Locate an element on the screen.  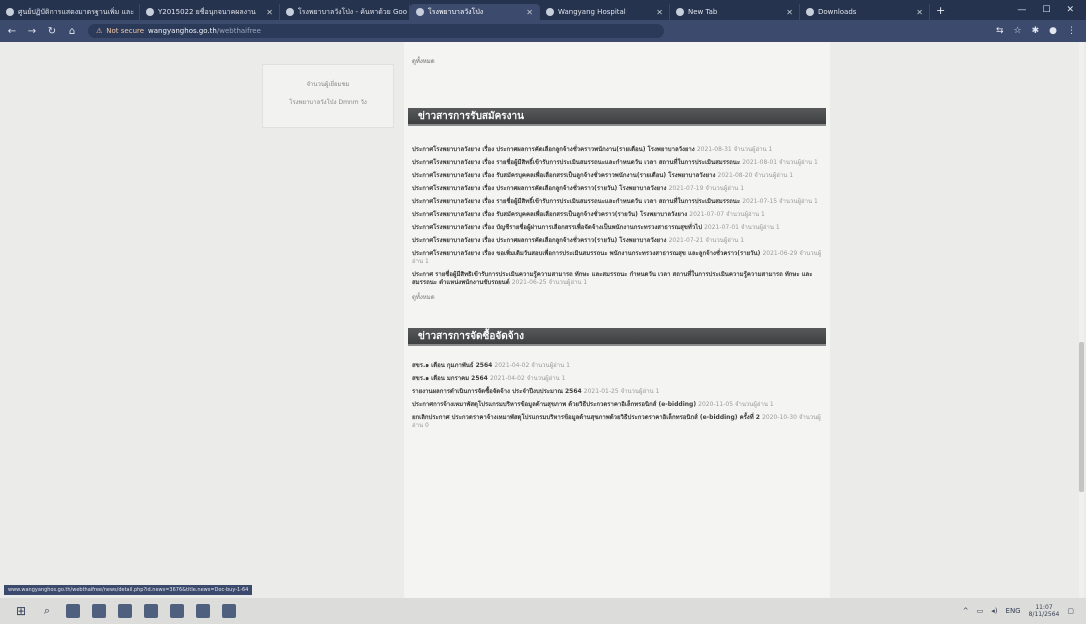
minimize-icon: — is located at coordinates (1021, 10).